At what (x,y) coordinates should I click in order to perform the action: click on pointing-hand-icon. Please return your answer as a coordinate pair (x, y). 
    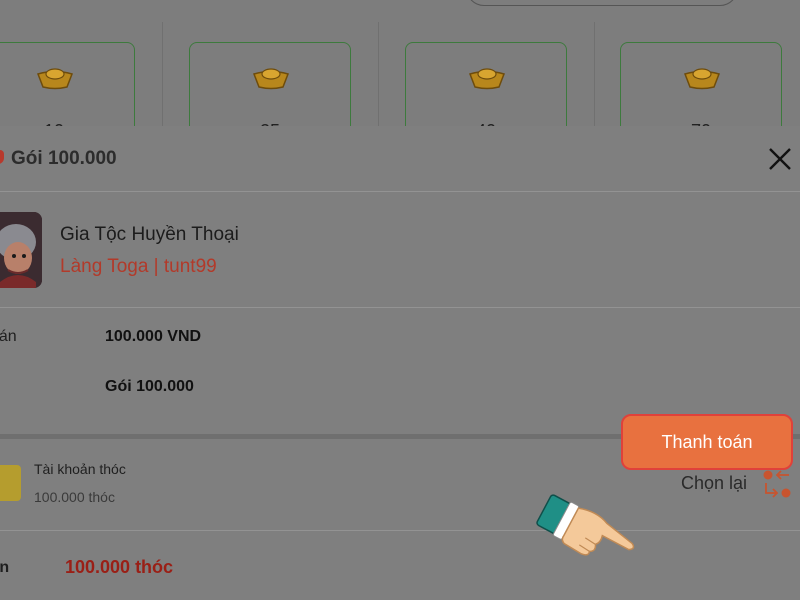
    Looking at the image, I should click on (585, 525).